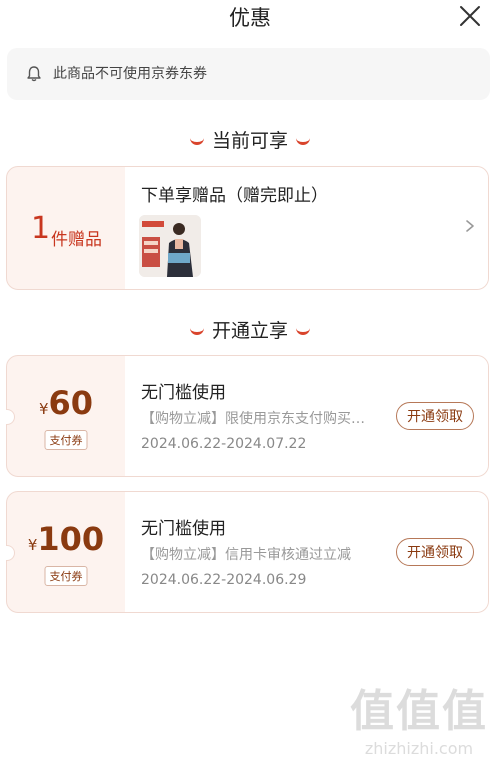 This screenshot has height=768, width=500. I want to click on section-title-open-label: 开通立享, so click(249, 331).